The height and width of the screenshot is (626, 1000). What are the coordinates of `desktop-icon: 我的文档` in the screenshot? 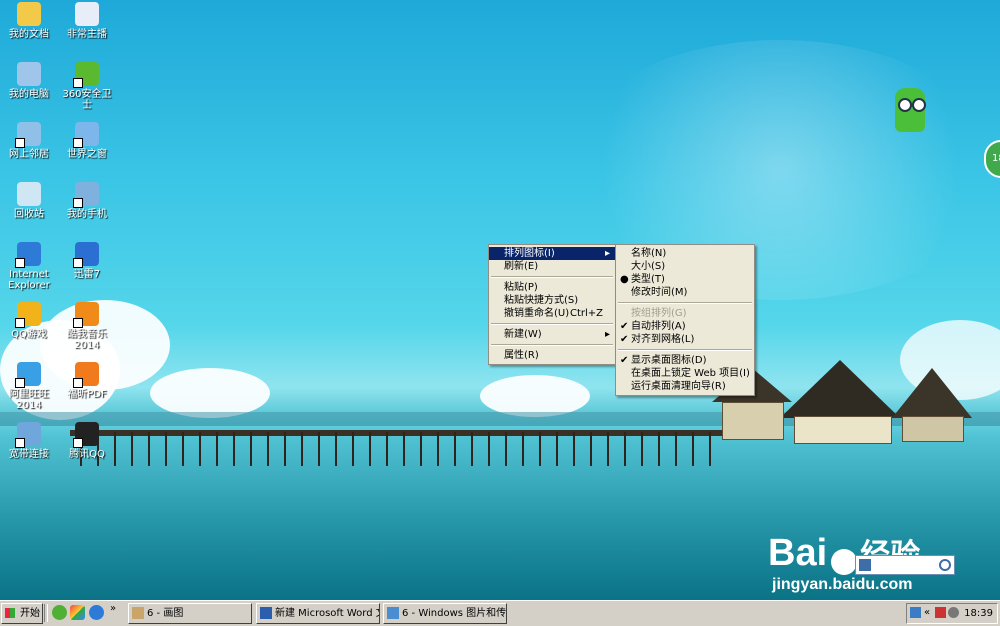 It's located at (29, 21).